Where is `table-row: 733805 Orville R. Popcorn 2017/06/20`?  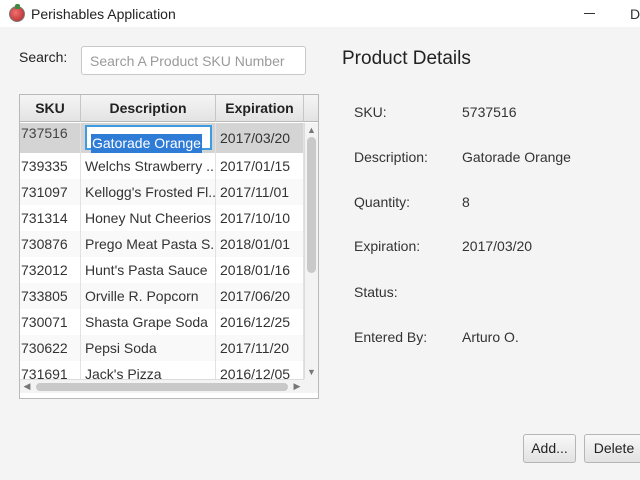 table-row: 733805 Orville R. Popcorn 2017/06/20 is located at coordinates (162, 296).